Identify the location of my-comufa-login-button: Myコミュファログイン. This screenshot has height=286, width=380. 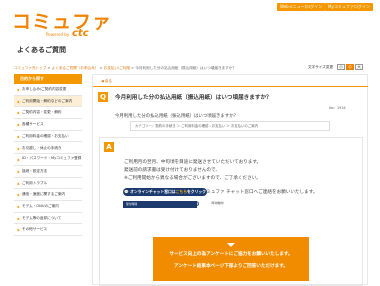
(349, 7).